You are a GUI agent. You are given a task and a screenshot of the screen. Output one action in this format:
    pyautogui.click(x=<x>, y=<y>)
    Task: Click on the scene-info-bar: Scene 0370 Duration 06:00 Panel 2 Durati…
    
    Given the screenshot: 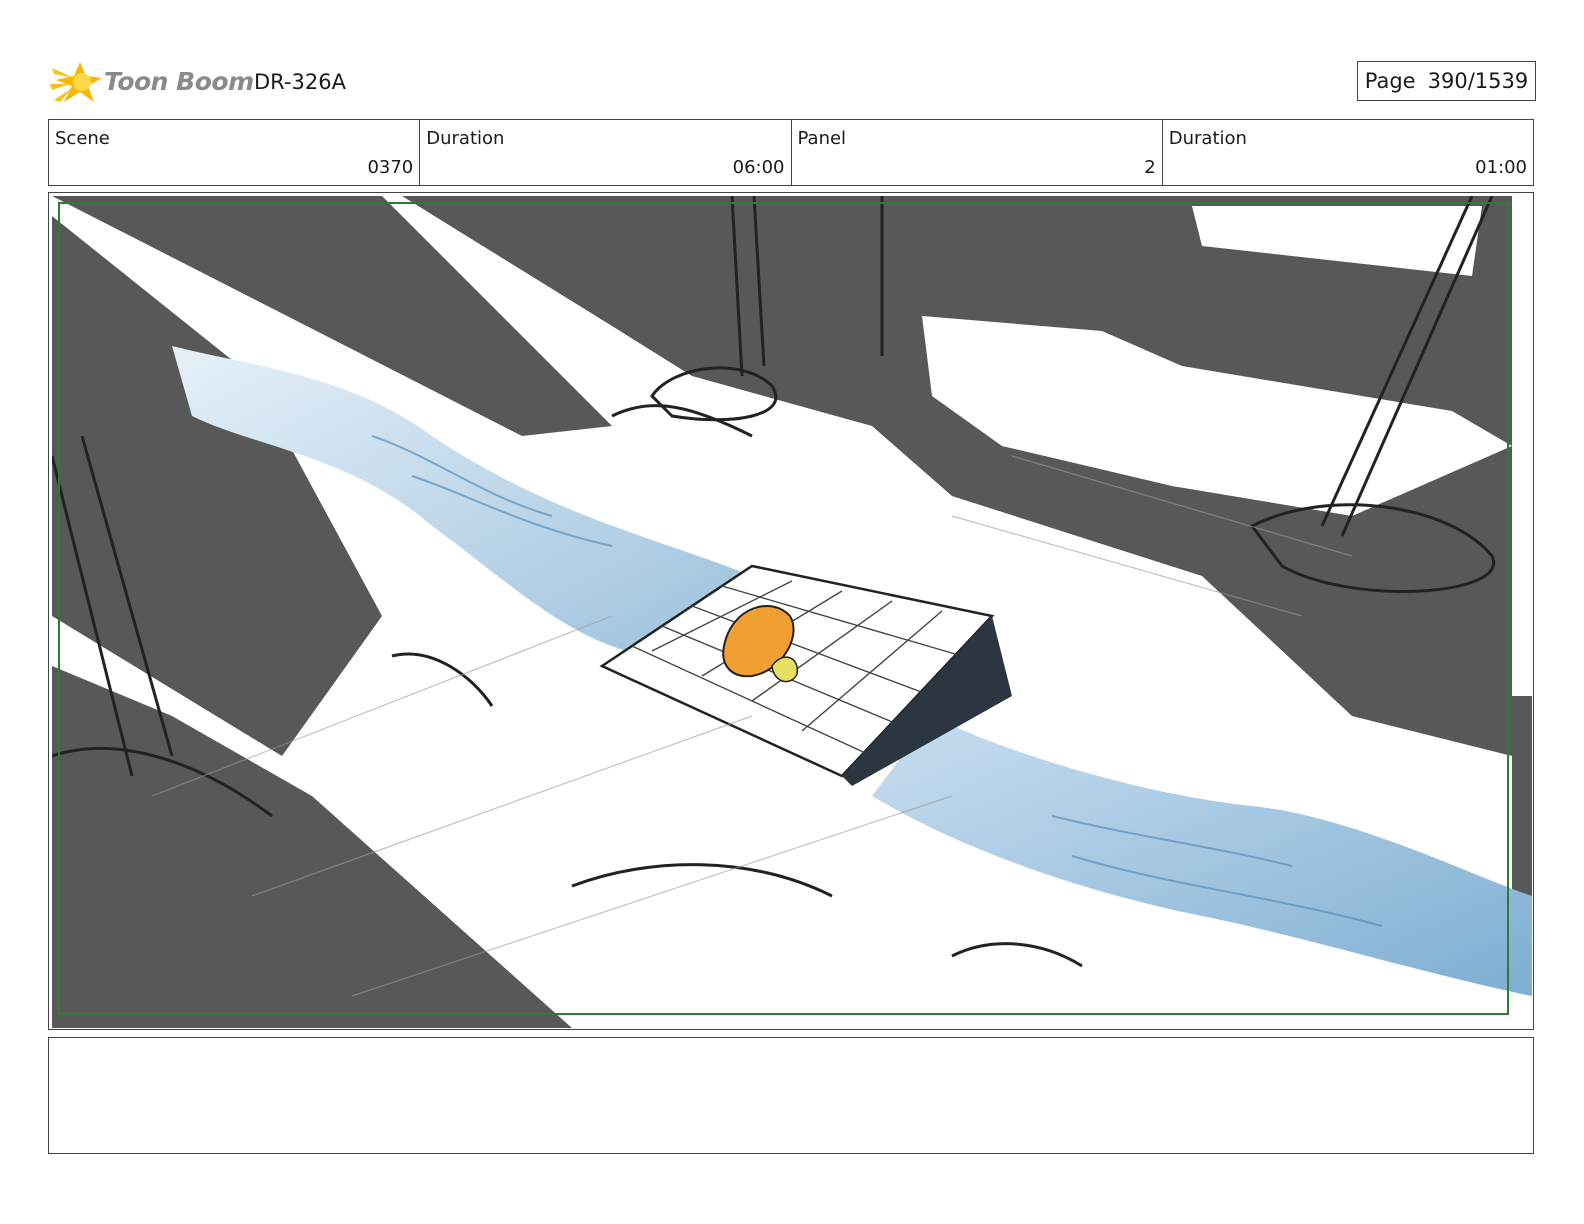 What is the action you would take?
    pyautogui.click(x=791, y=152)
    